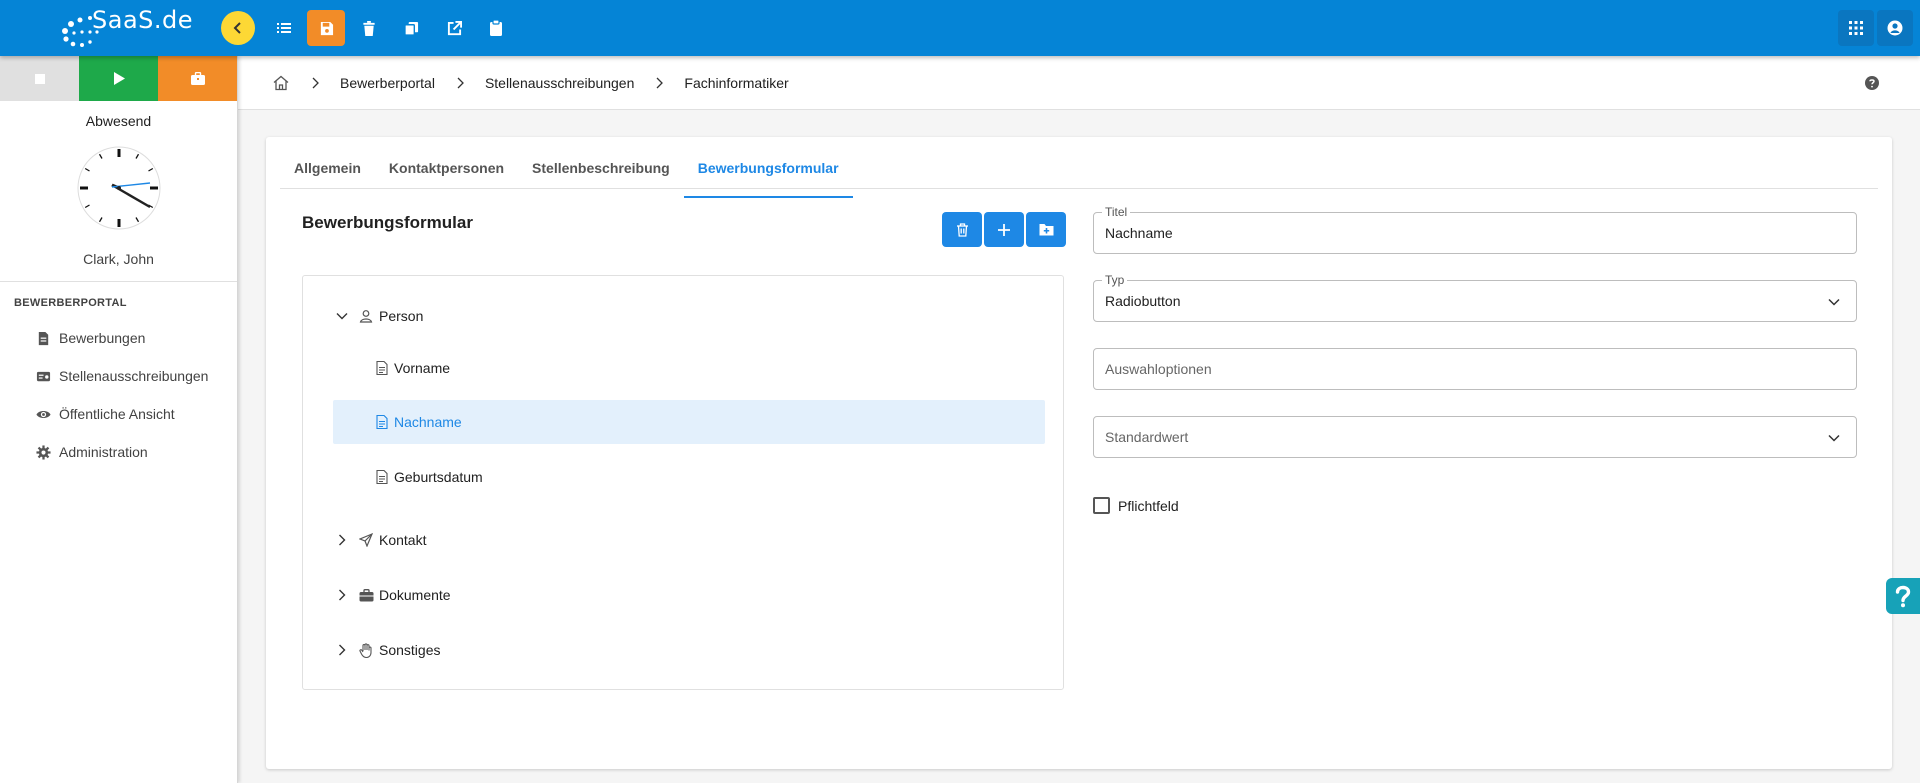  What do you see at coordinates (1475, 229) in the screenshot?
I see `title-field: Titel Nachname` at bounding box center [1475, 229].